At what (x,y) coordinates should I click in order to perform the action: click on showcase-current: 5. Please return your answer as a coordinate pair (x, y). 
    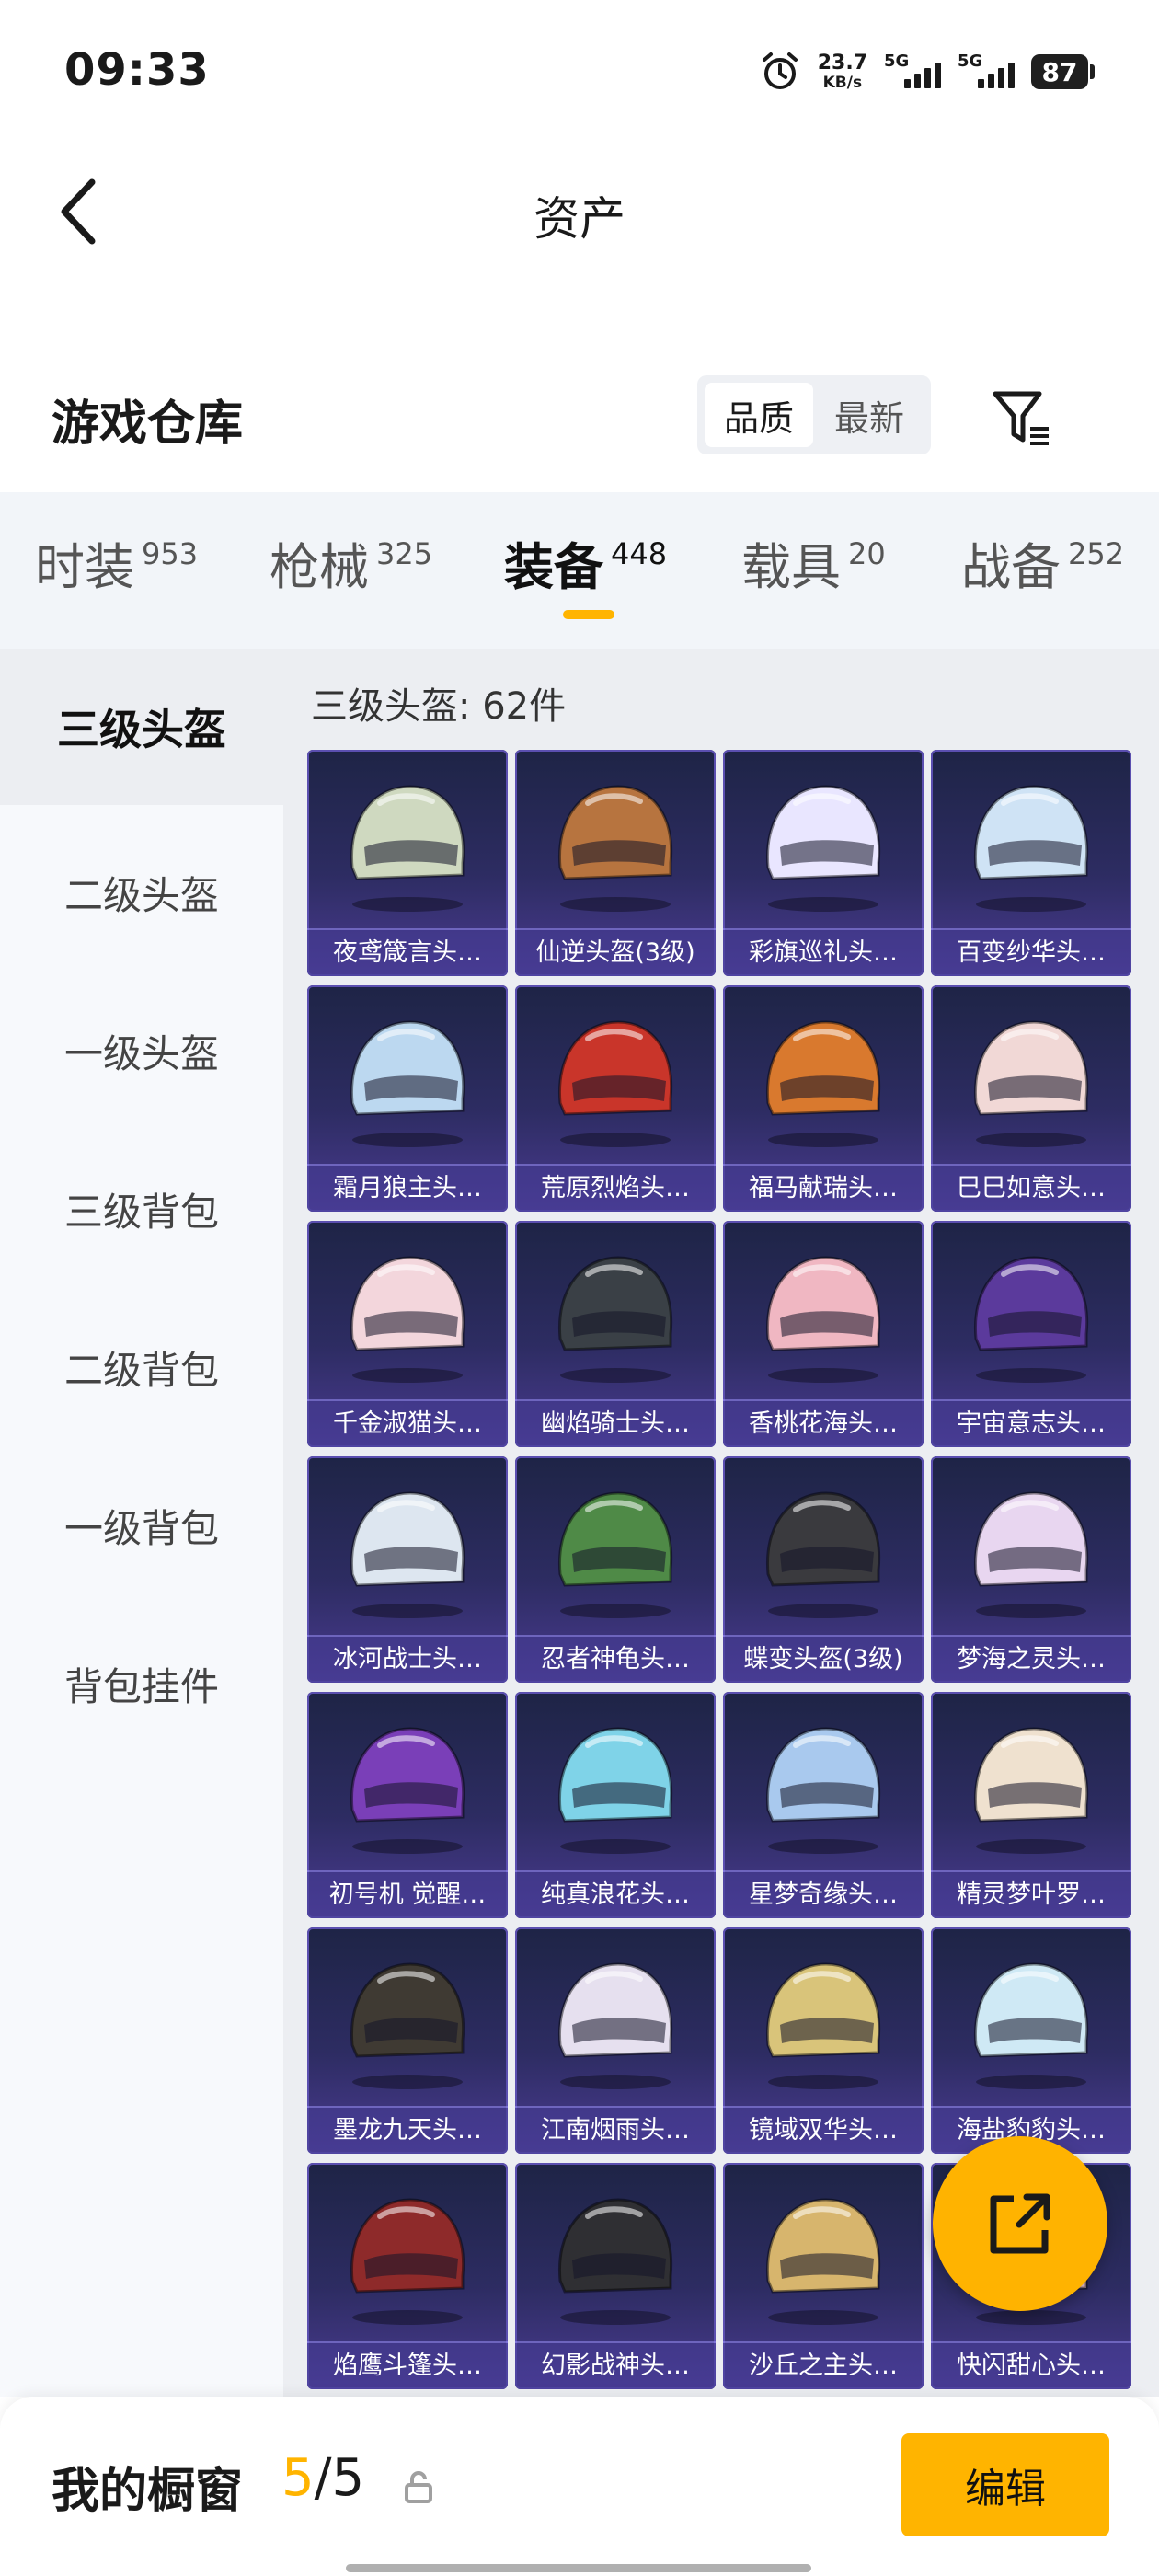
    Looking at the image, I should click on (298, 2478).